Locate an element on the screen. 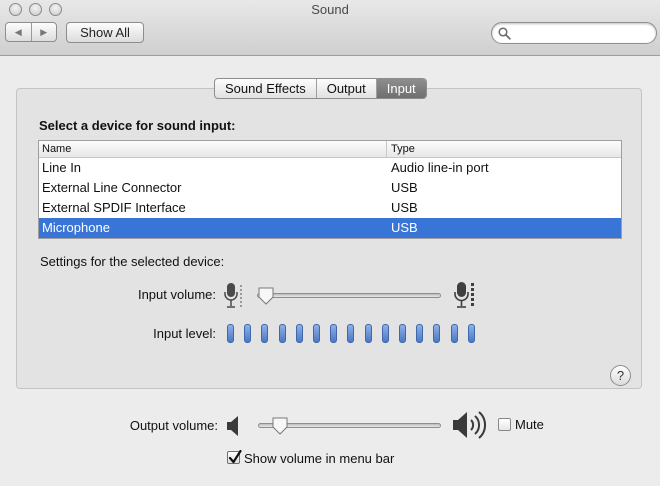  tab-input: Input is located at coordinates (400, 88).